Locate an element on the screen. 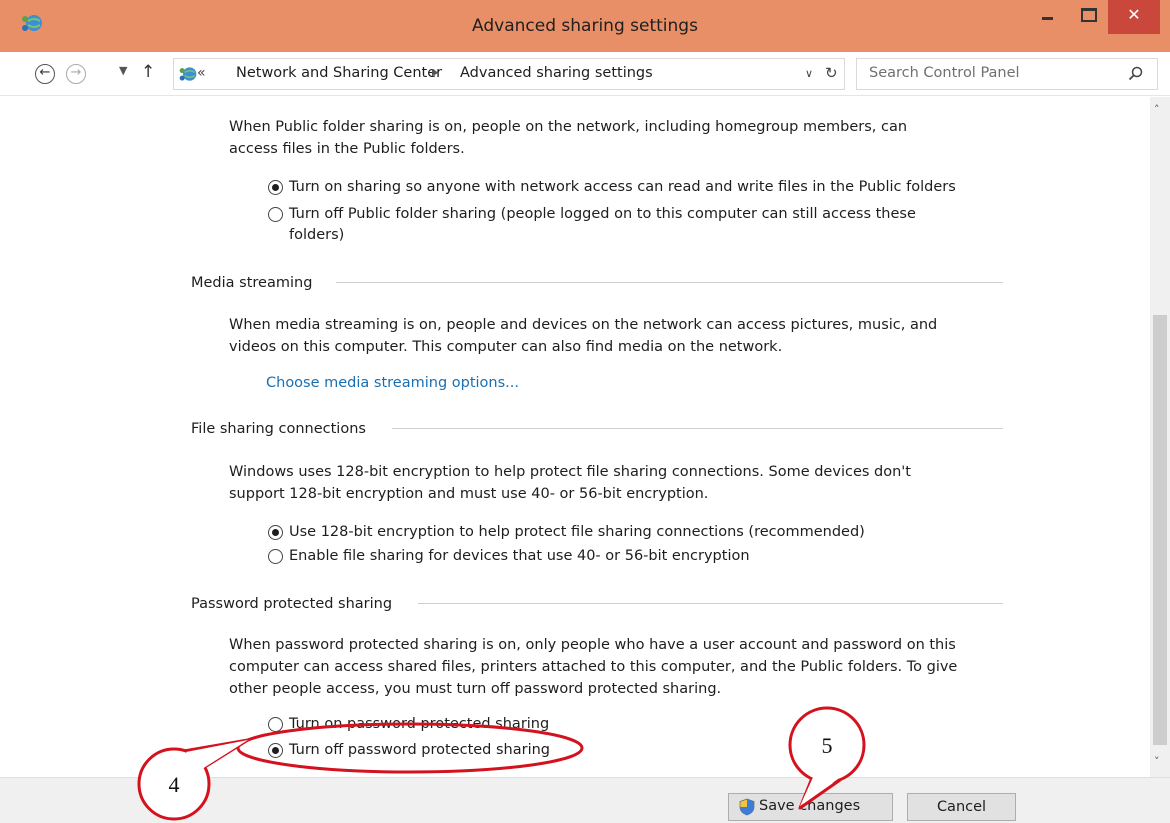 The image size is (1170, 823). up-button: ↑ is located at coordinates (148, 72).